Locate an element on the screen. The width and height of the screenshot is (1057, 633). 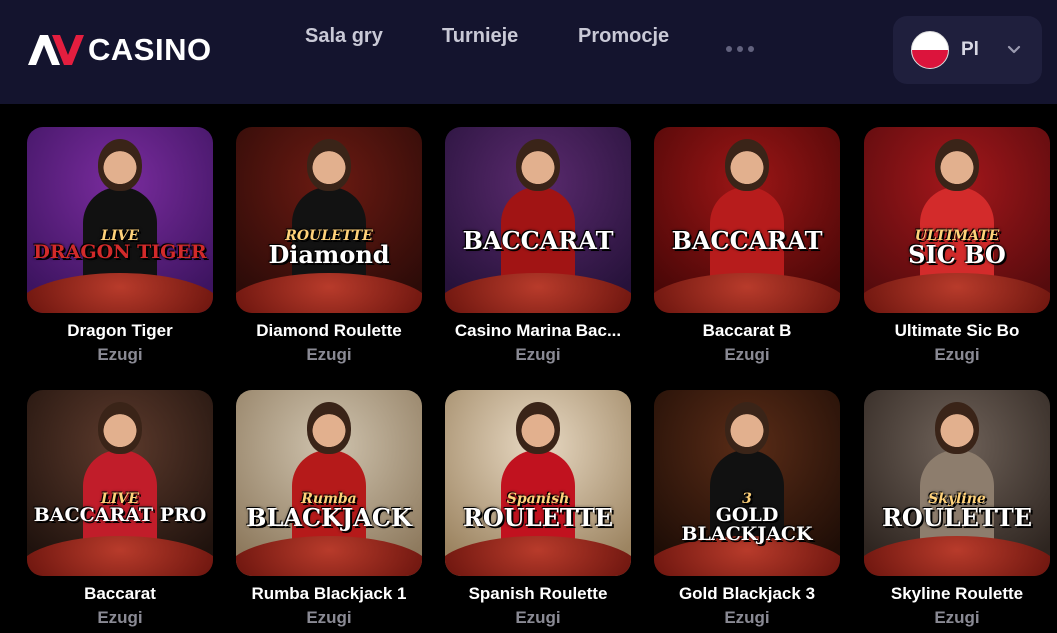
game-logo: LIVE DRAGON TIGER is located at coordinates (120, 245).